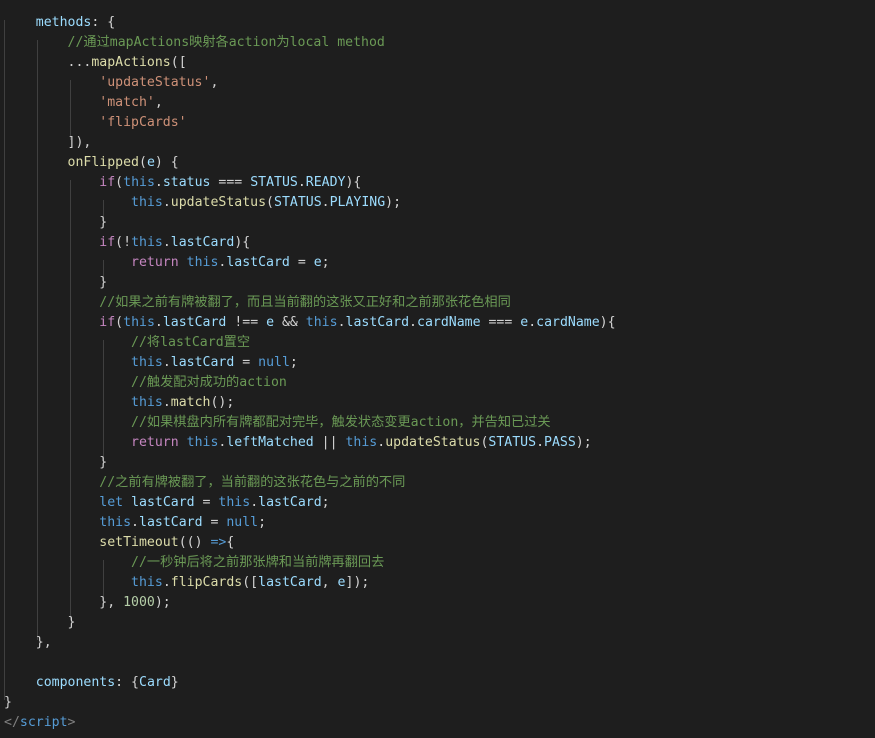 This screenshot has height=738, width=875. I want to click on code-line: onFlipped(e) {, so click(91, 163).